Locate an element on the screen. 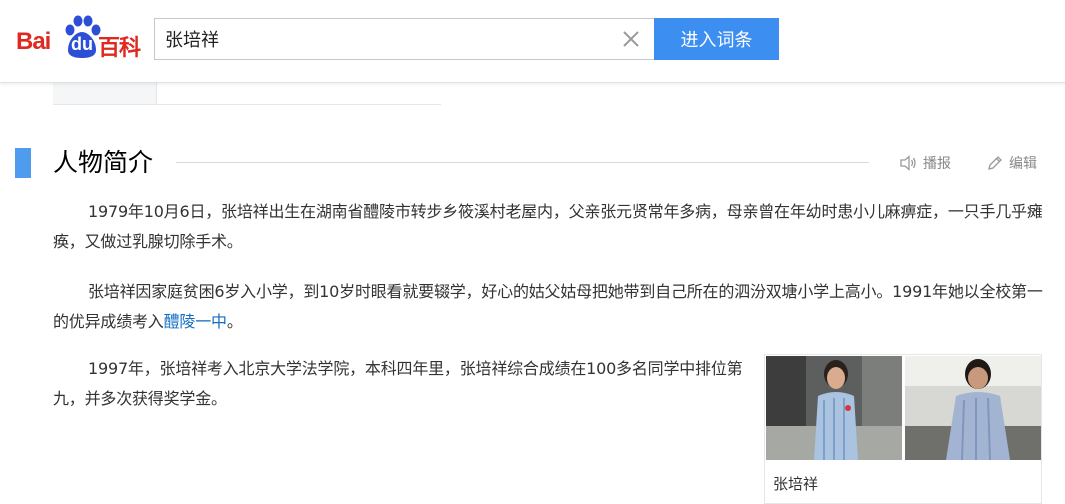 The image size is (1065, 504). baidu-baike-logo: Bai du 百科 is located at coordinates (81, 39).